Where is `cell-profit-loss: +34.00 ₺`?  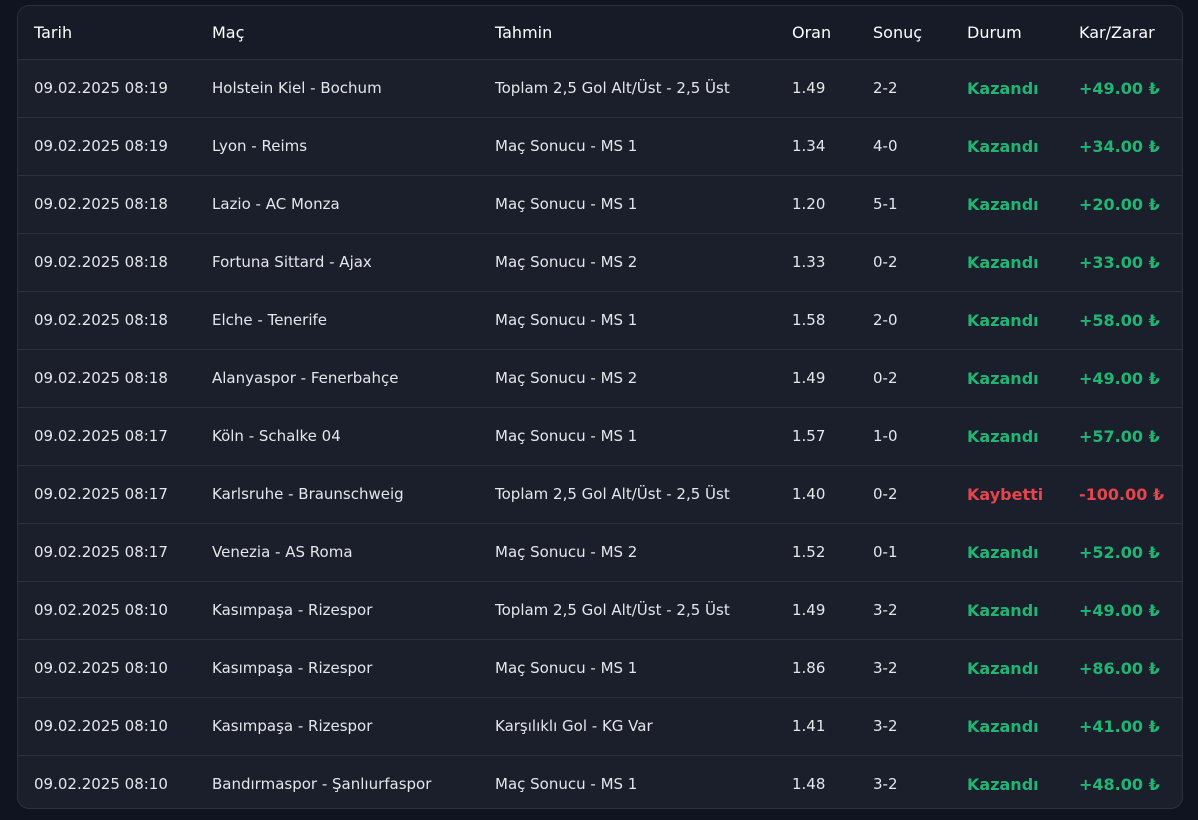 cell-profit-loss: +34.00 ₺ is located at coordinates (1119, 146).